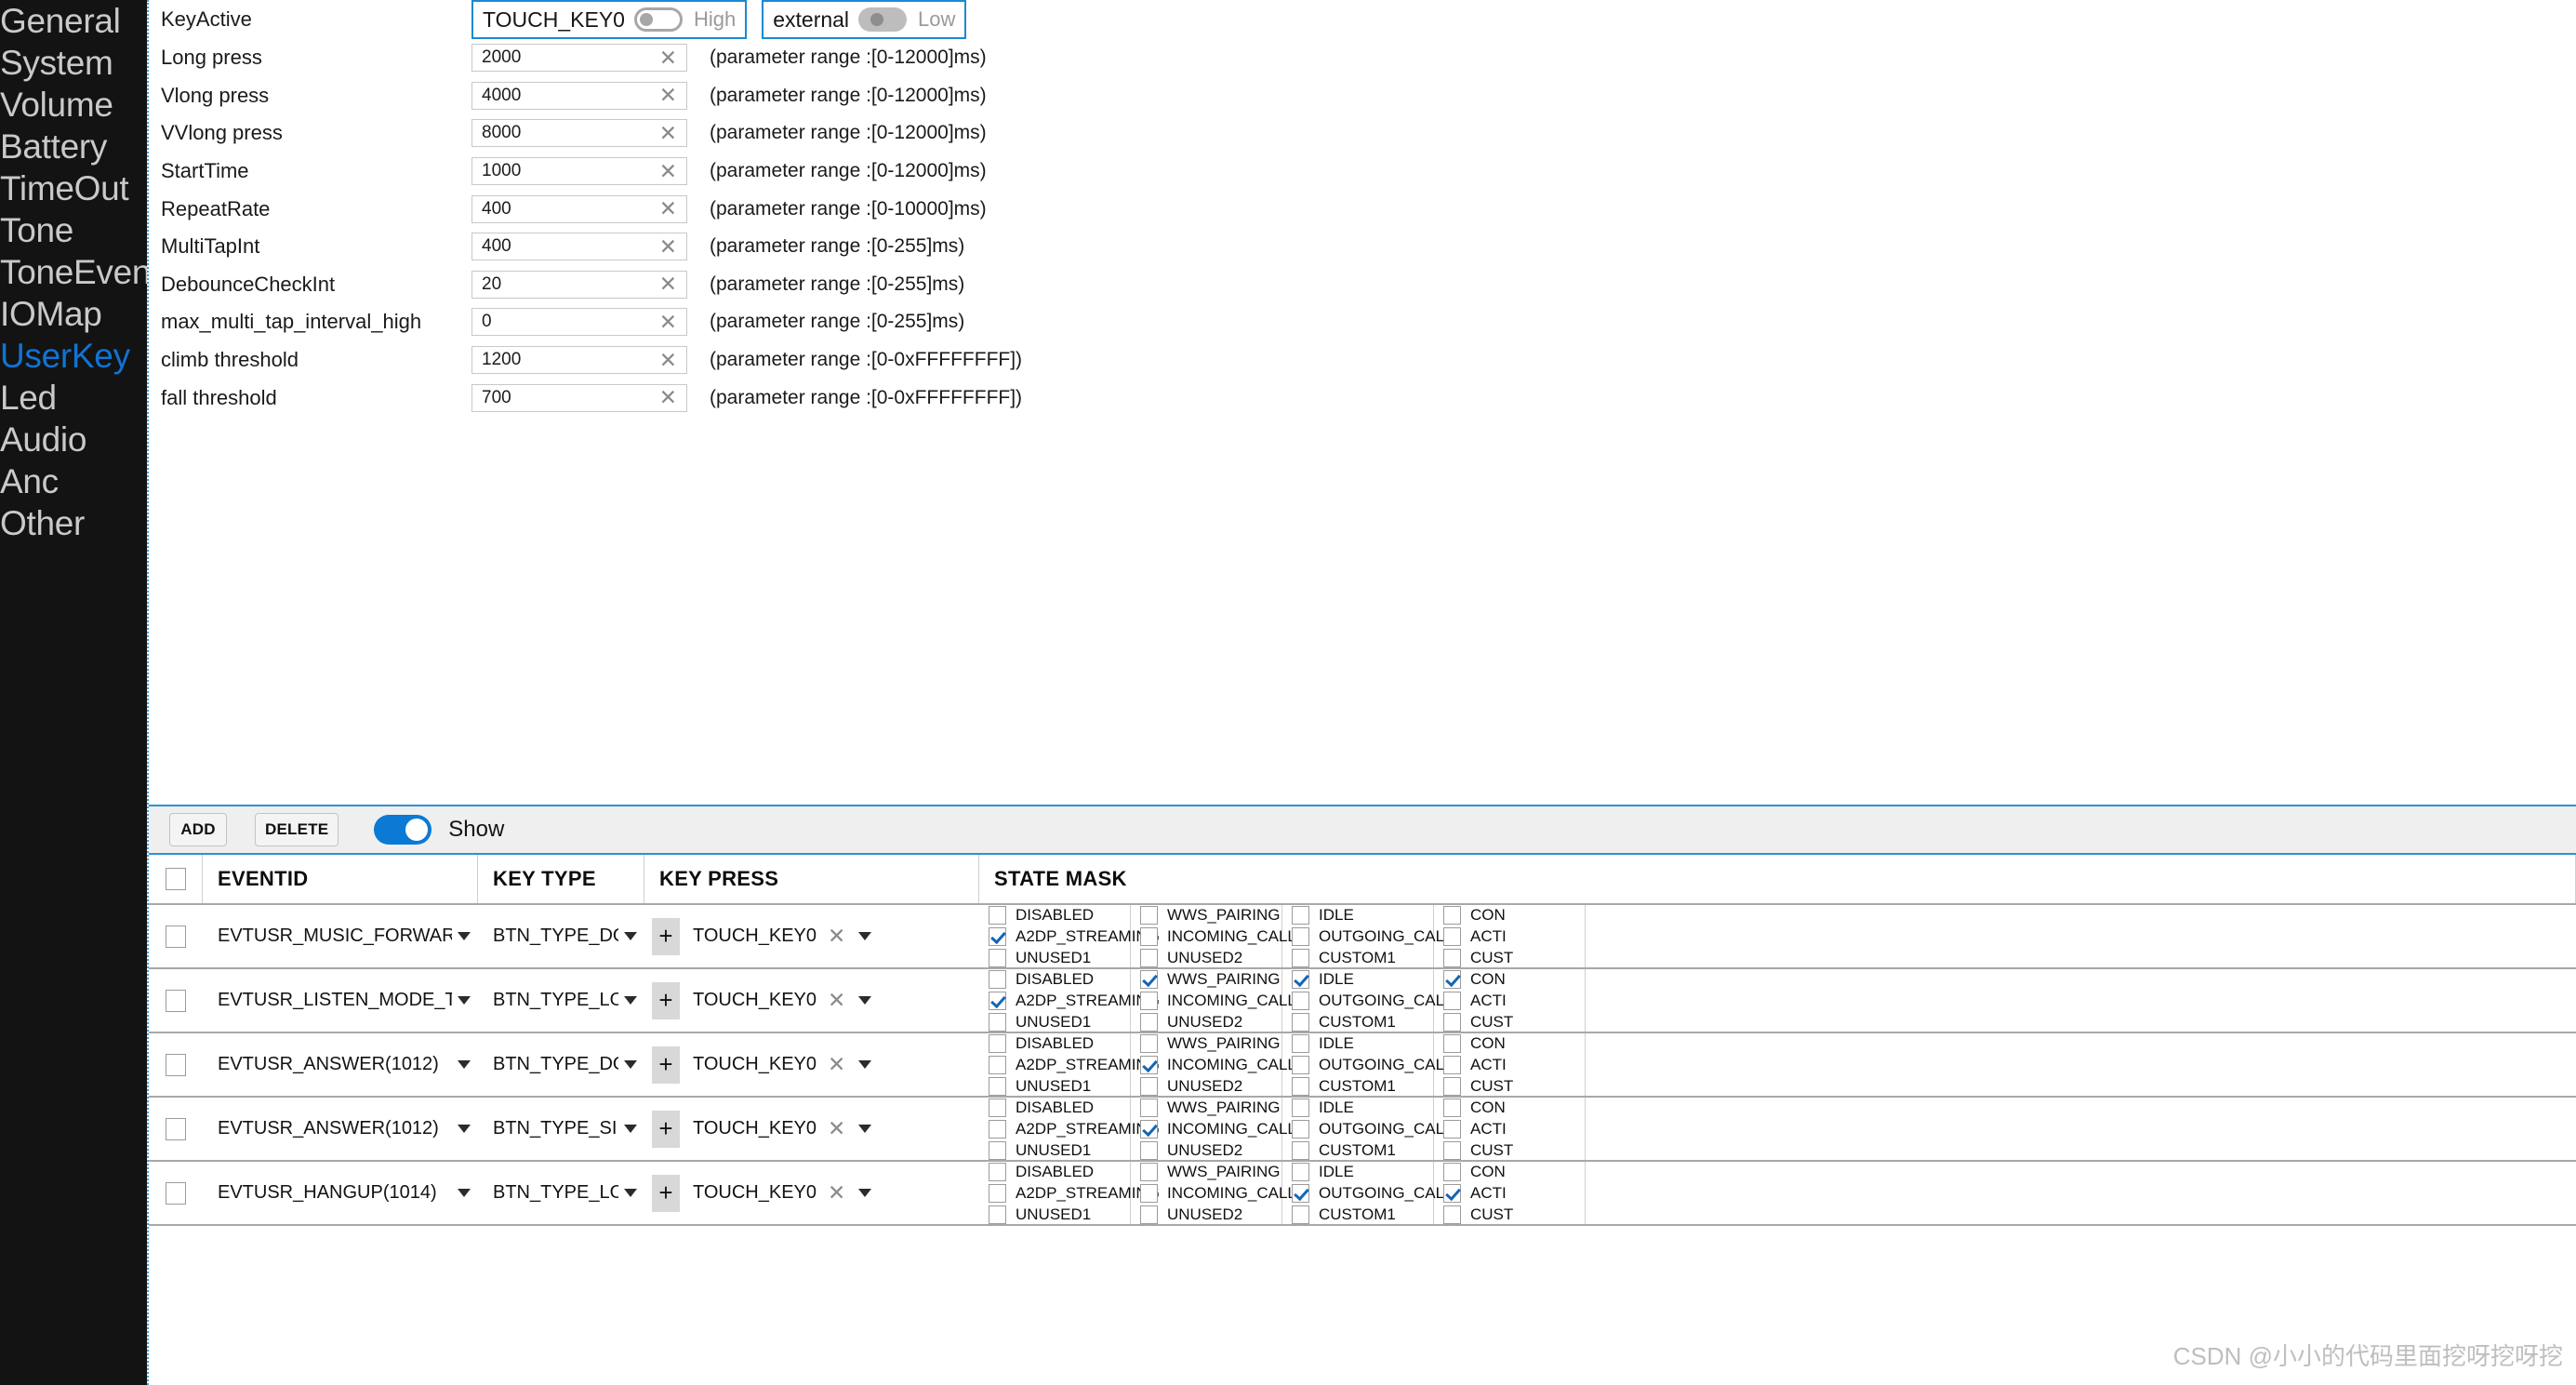 This screenshot has width=2576, height=1385. I want to click on param-input: 700 ✕, so click(579, 397).